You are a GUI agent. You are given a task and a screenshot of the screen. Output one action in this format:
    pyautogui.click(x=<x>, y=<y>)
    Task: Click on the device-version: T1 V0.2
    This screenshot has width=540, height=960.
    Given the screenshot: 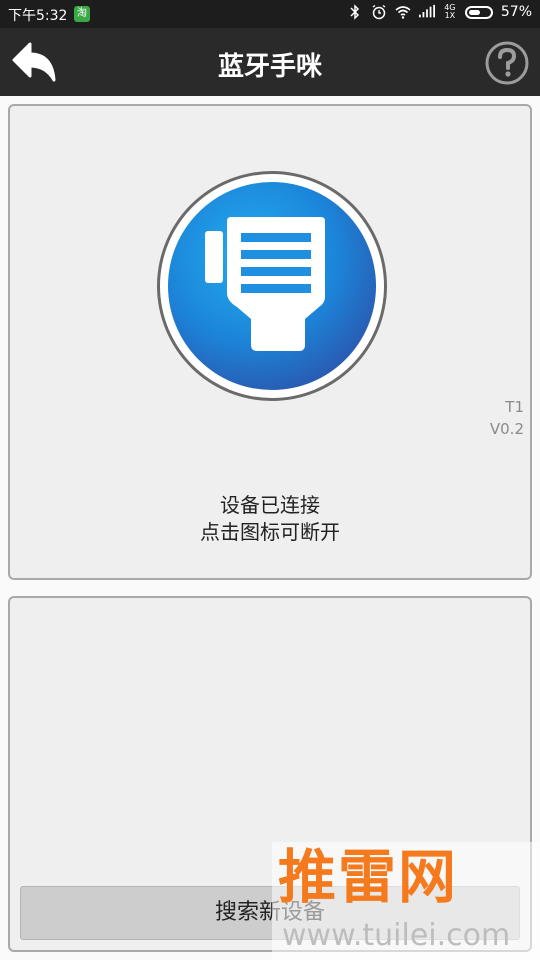 What is the action you would take?
    pyautogui.click(x=507, y=418)
    